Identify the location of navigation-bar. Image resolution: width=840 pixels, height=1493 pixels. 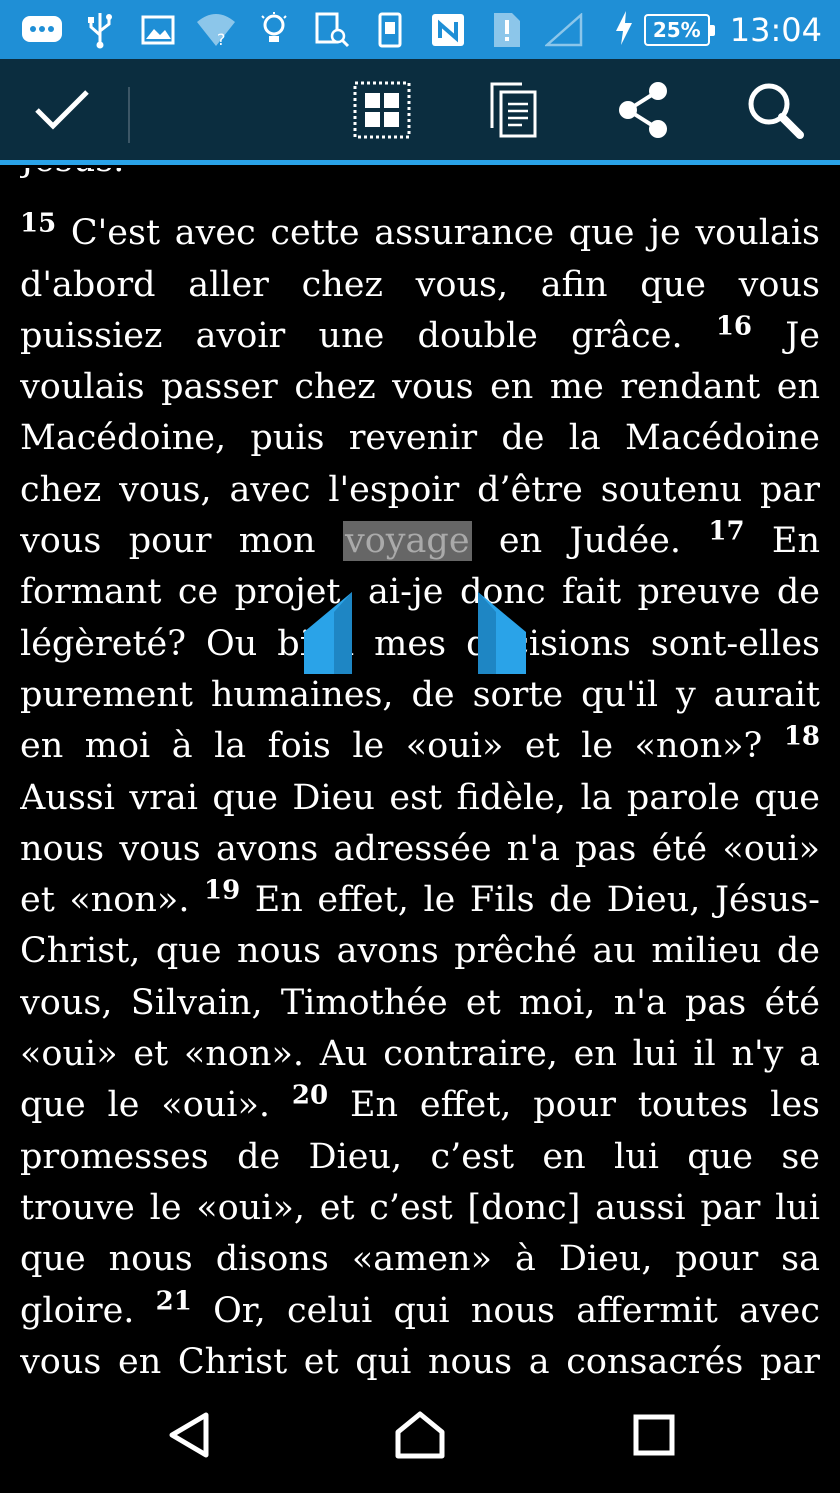
(420, 1436).